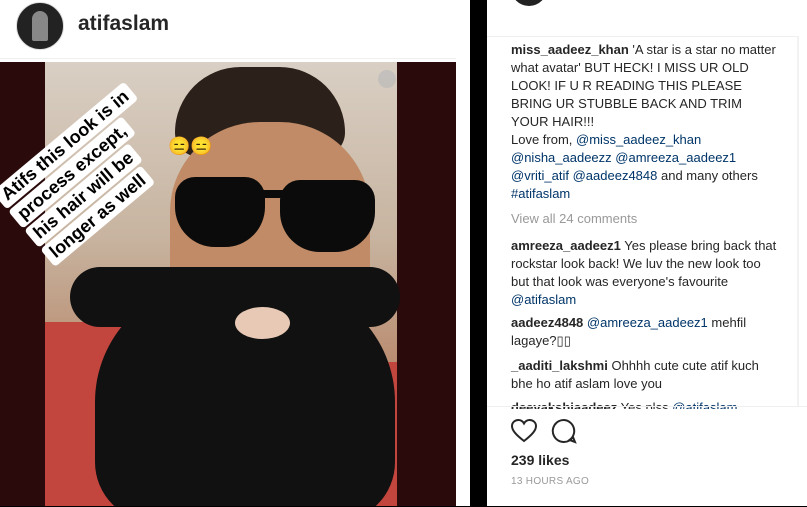  What do you see at coordinates (22, 284) in the screenshot?
I see `image-border-left` at bounding box center [22, 284].